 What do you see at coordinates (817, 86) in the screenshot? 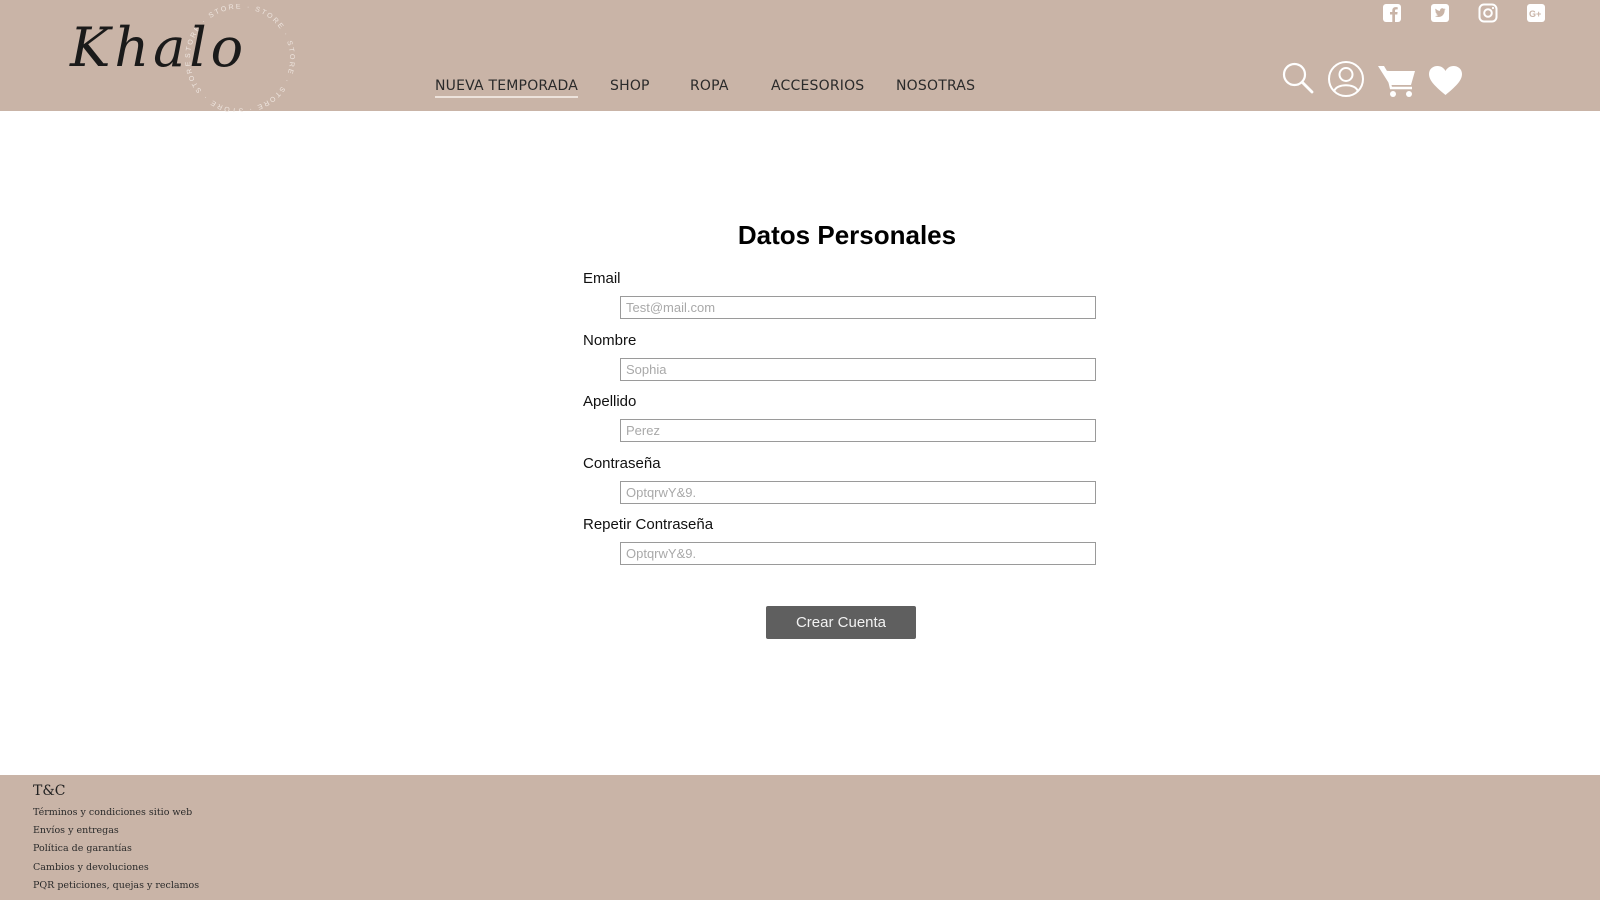
I see `nav-accesorios: ACCESORIOS` at bounding box center [817, 86].